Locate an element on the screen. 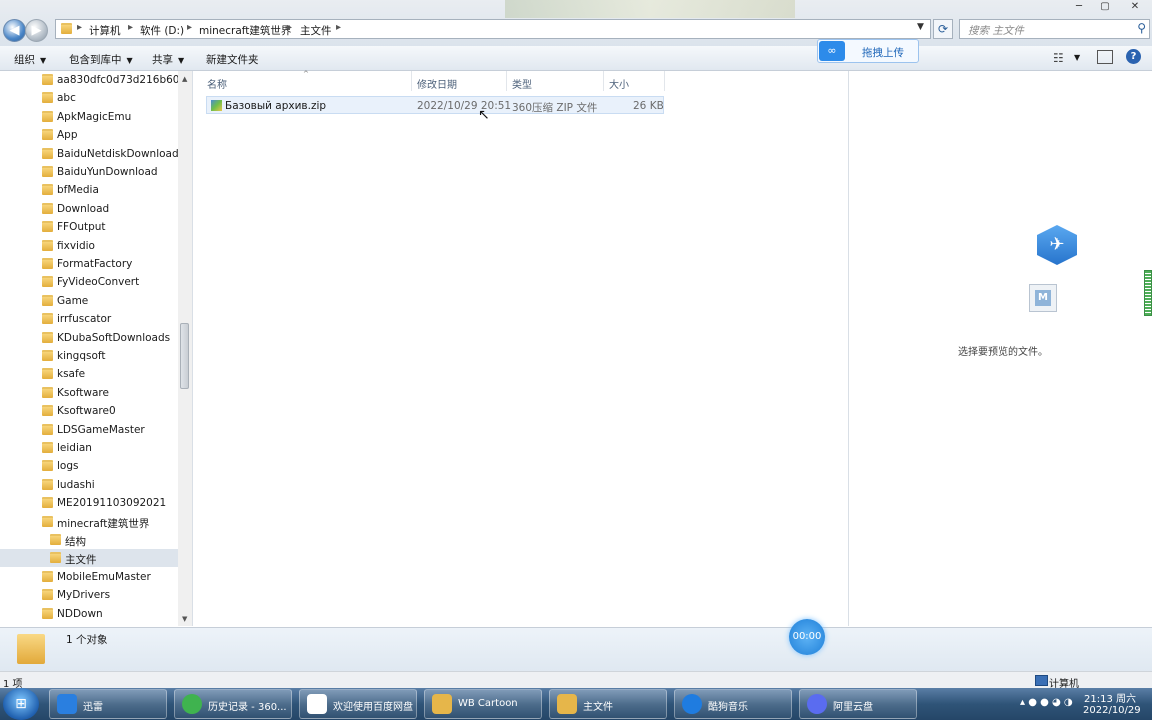  column-header-name: 名称 is located at coordinates (217, 83).